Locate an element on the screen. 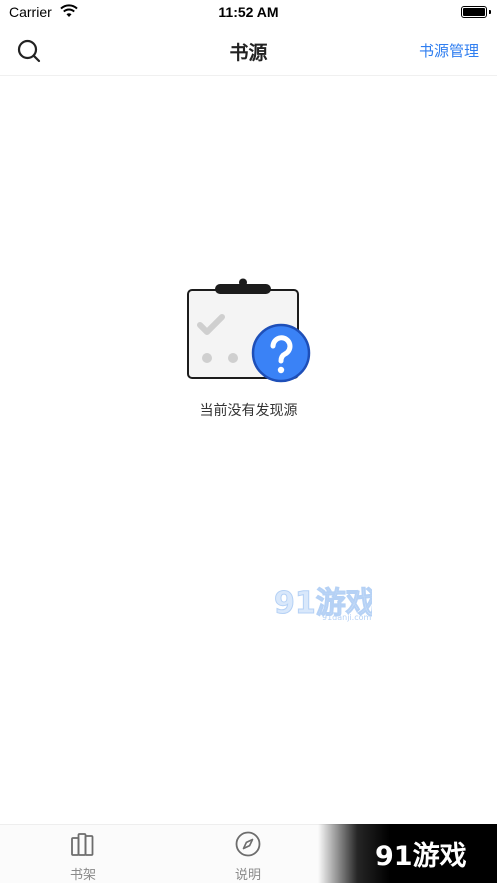 The width and height of the screenshot is (497, 883). nav-bar: 书源 书源管理 is located at coordinates (248, 51).